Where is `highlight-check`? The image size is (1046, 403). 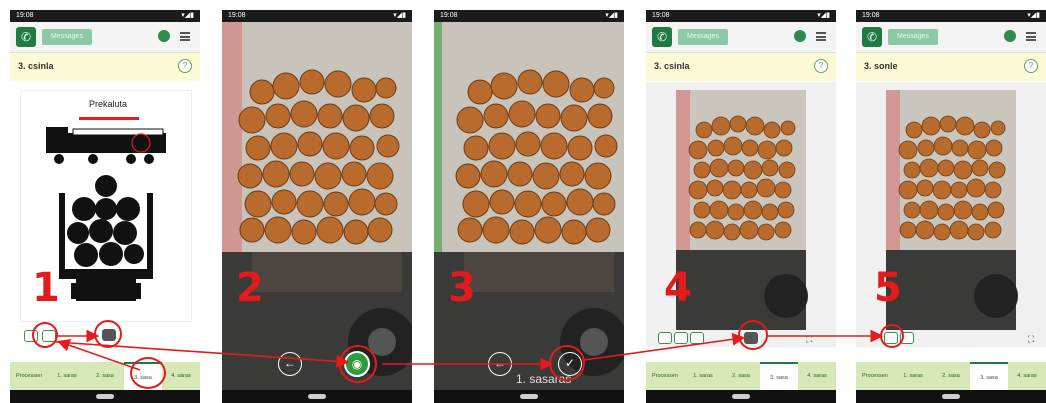 highlight-check is located at coordinates (567, 363).